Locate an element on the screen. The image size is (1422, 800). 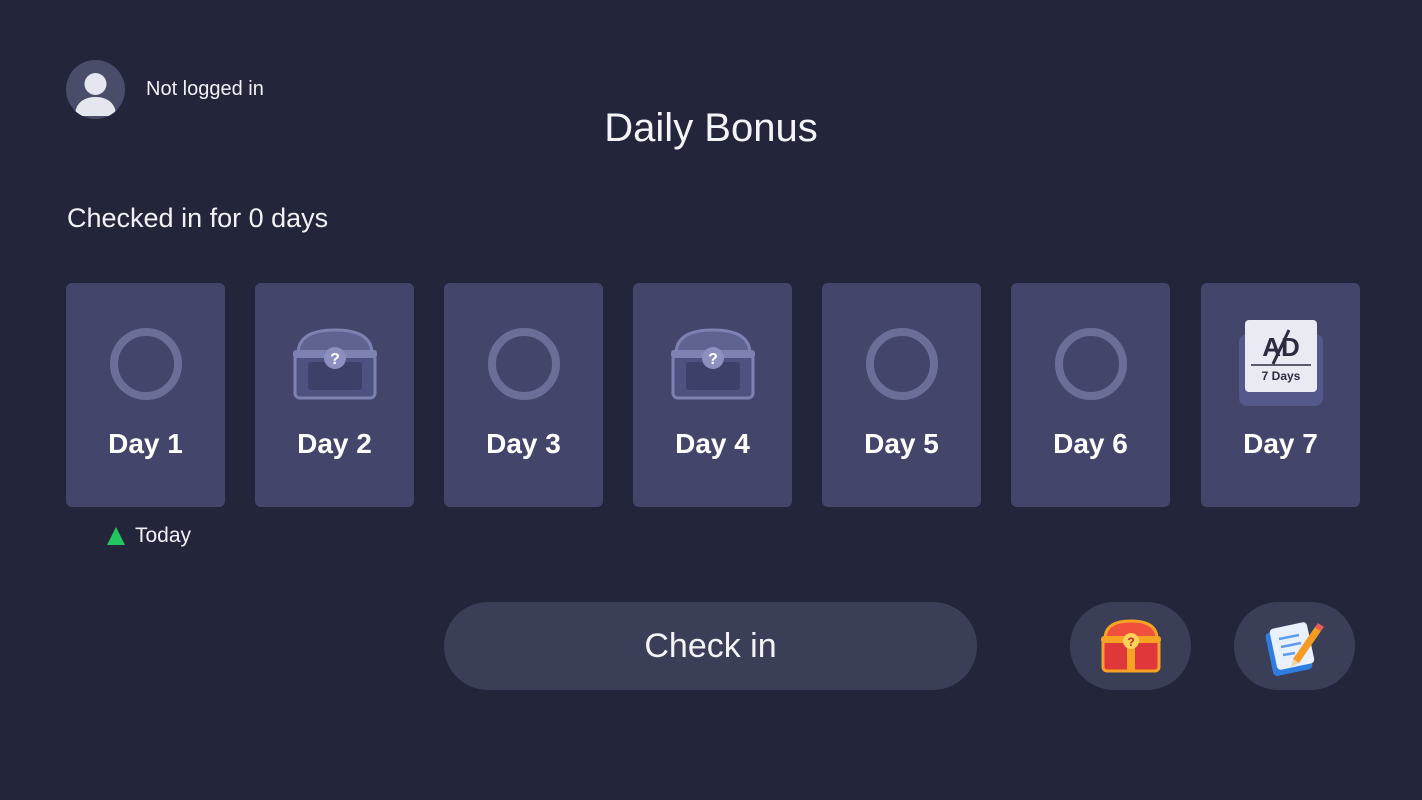
day-card-1: Day 1 is located at coordinates (145, 395).